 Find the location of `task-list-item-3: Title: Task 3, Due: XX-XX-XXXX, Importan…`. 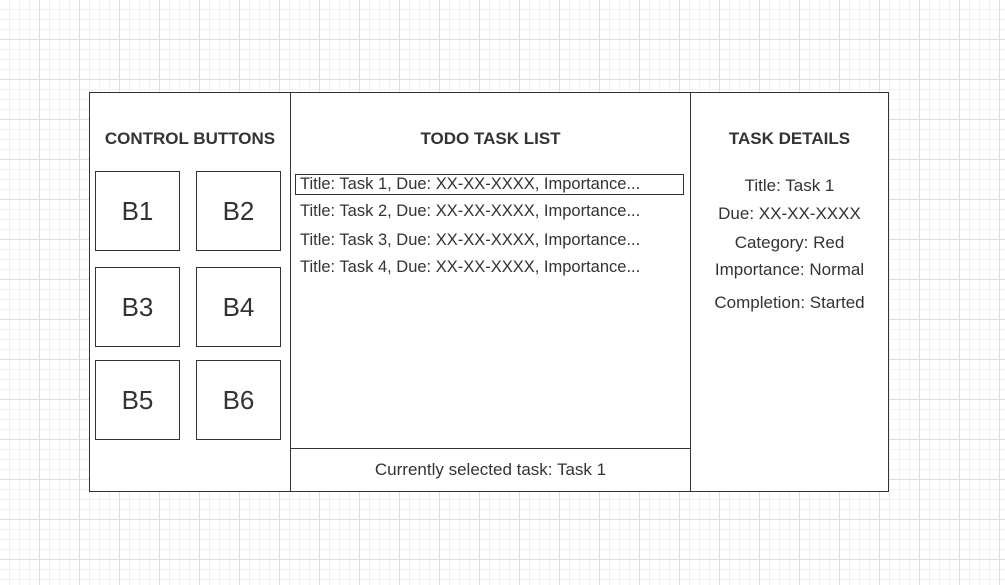

task-list-item-3: Title: Task 3, Due: XX-XX-XXXX, Importan… is located at coordinates (489, 241).